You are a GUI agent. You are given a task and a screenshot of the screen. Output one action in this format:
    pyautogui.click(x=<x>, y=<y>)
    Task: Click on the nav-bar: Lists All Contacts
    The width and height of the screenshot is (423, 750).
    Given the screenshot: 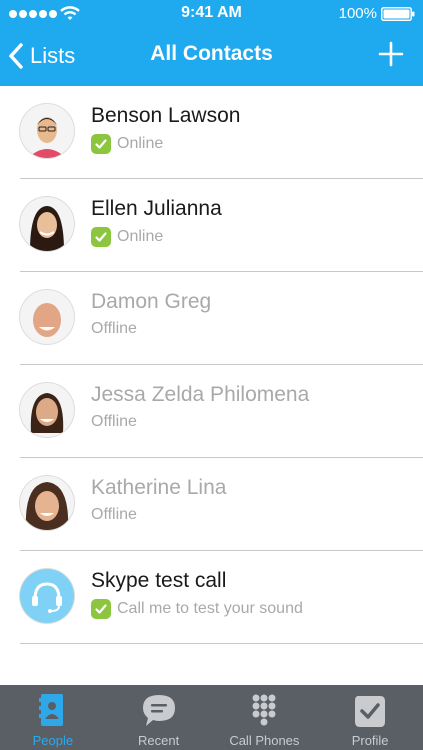 What is the action you would take?
    pyautogui.click(x=211, y=56)
    